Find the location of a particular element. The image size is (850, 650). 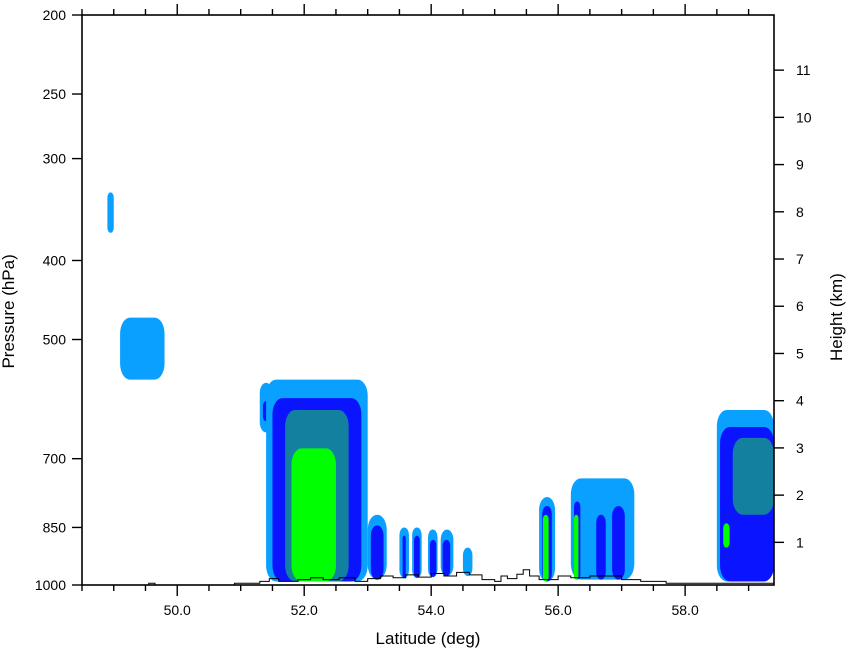

right-tick-label: 6 is located at coordinates (800, 306).